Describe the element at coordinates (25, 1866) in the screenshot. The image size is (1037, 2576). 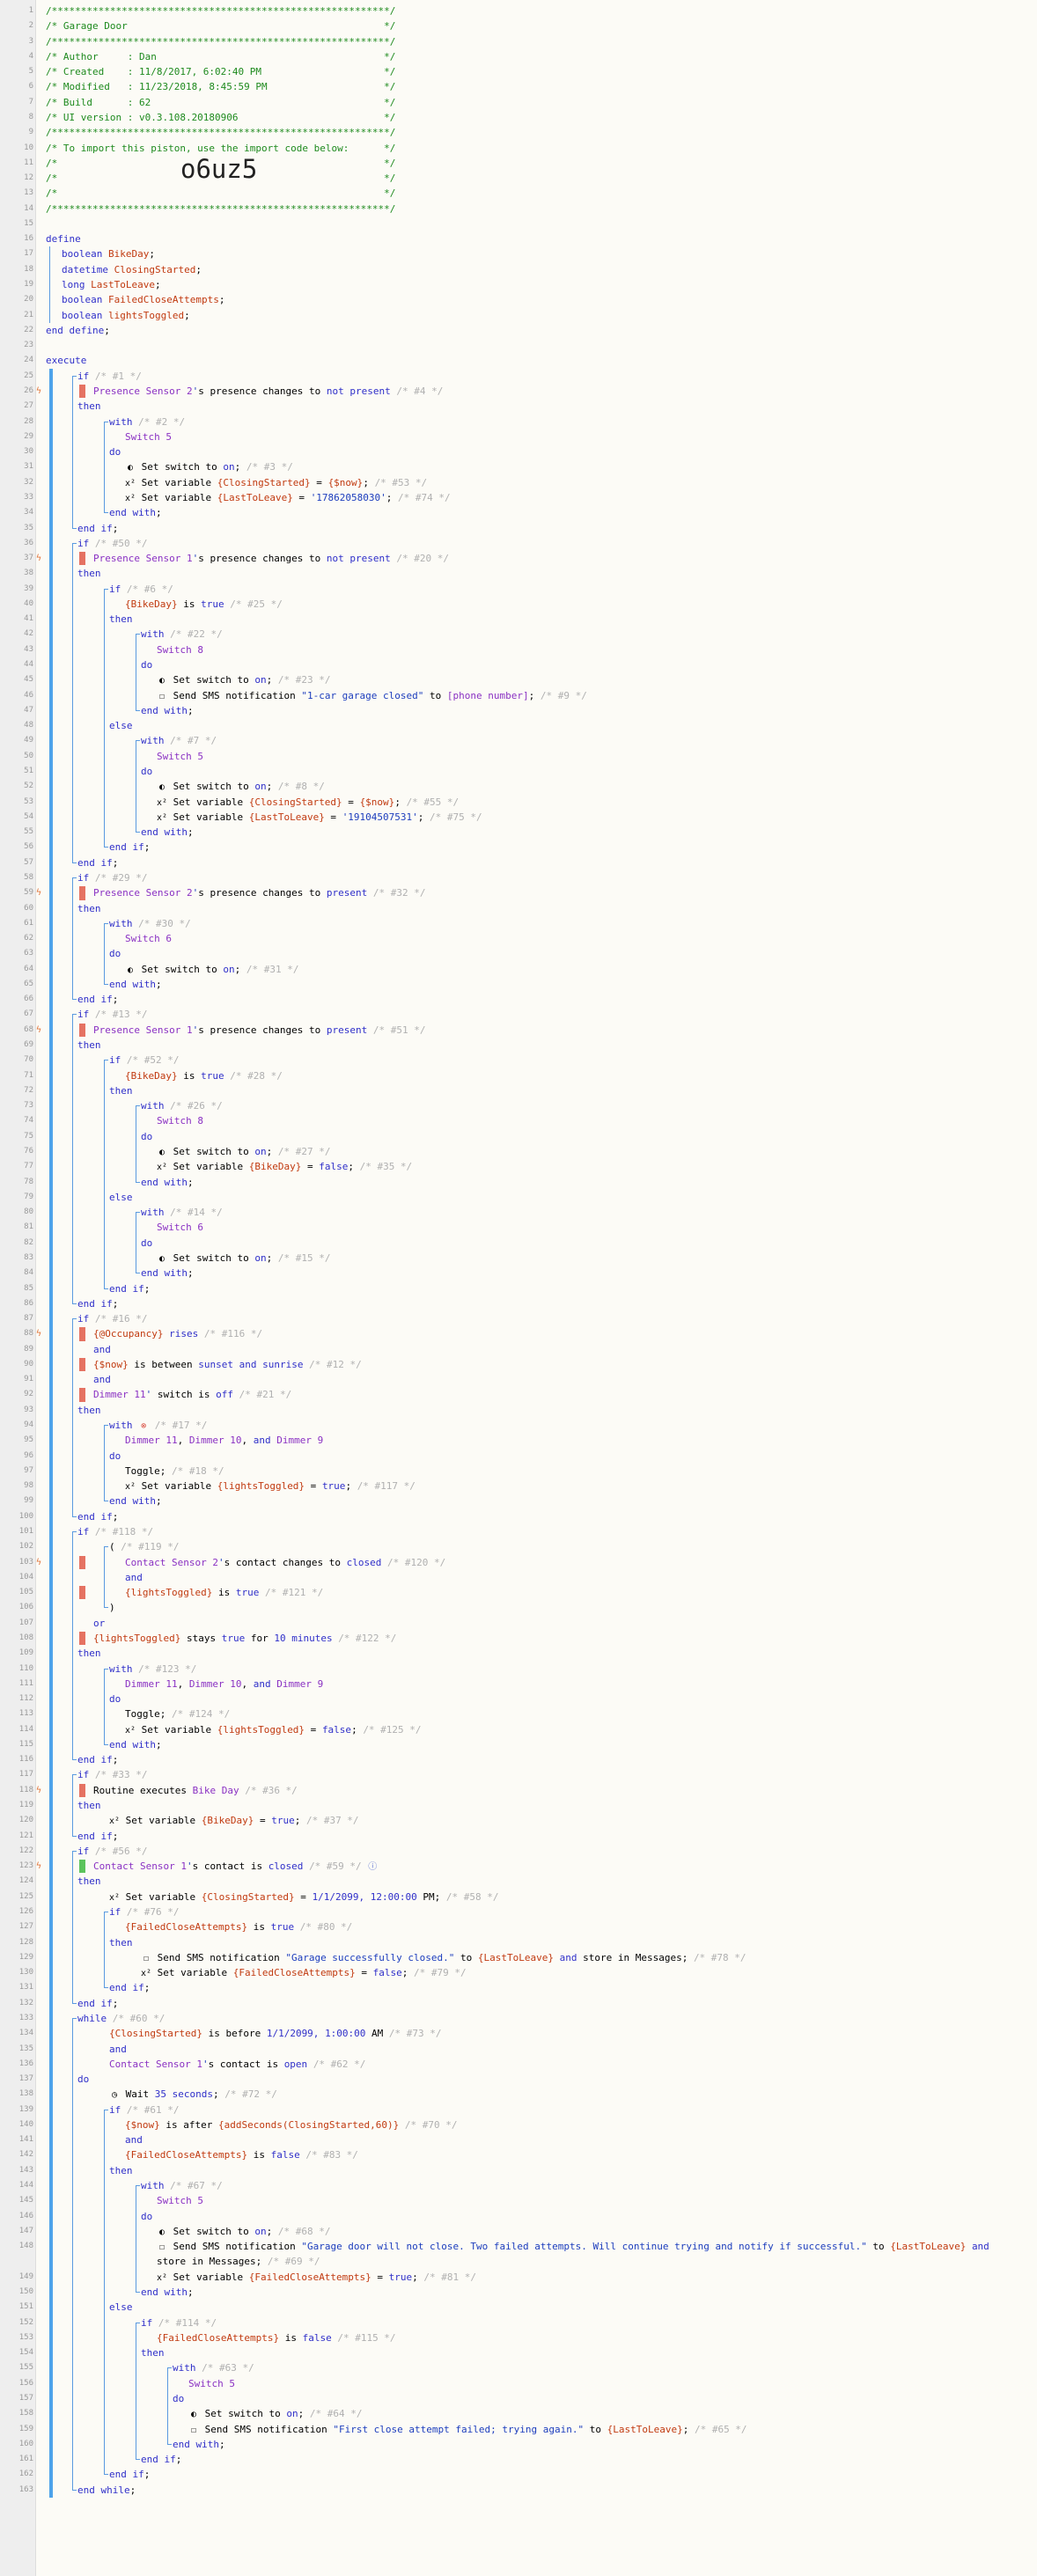
I see `line-number: 123` at that location.